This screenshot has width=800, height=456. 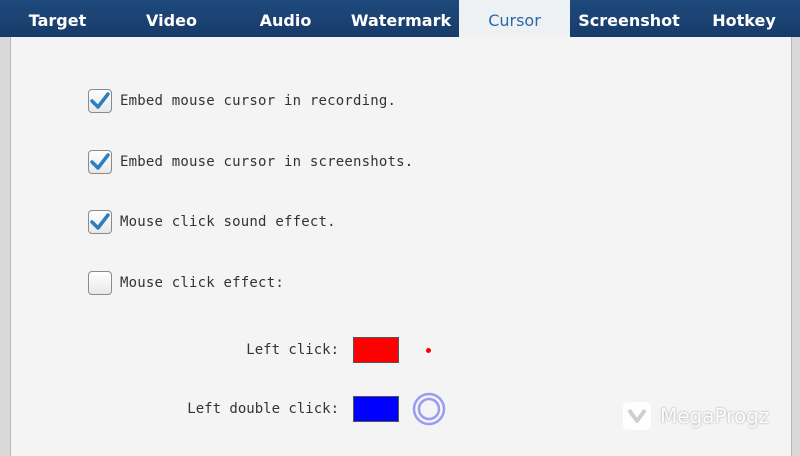 What do you see at coordinates (202, 283) in the screenshot?
I see `click-effect-label: Mouse click effect:` at bounding box center [202, 283].